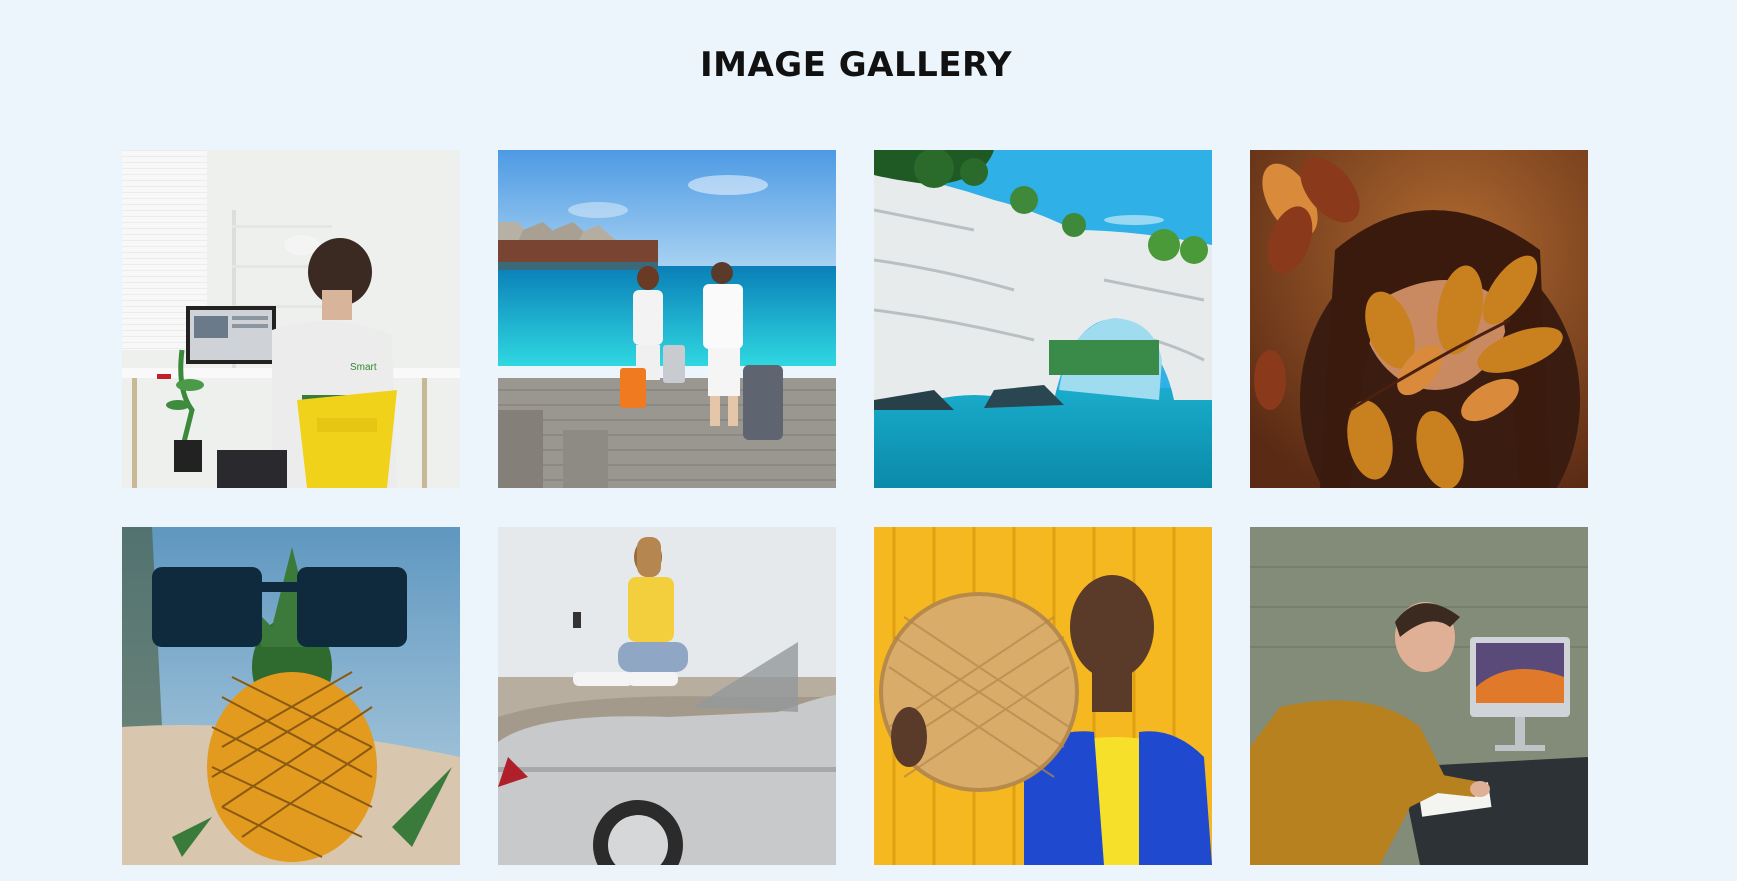  I want to click on rock-arch-sea-image, so click(1043, 319).